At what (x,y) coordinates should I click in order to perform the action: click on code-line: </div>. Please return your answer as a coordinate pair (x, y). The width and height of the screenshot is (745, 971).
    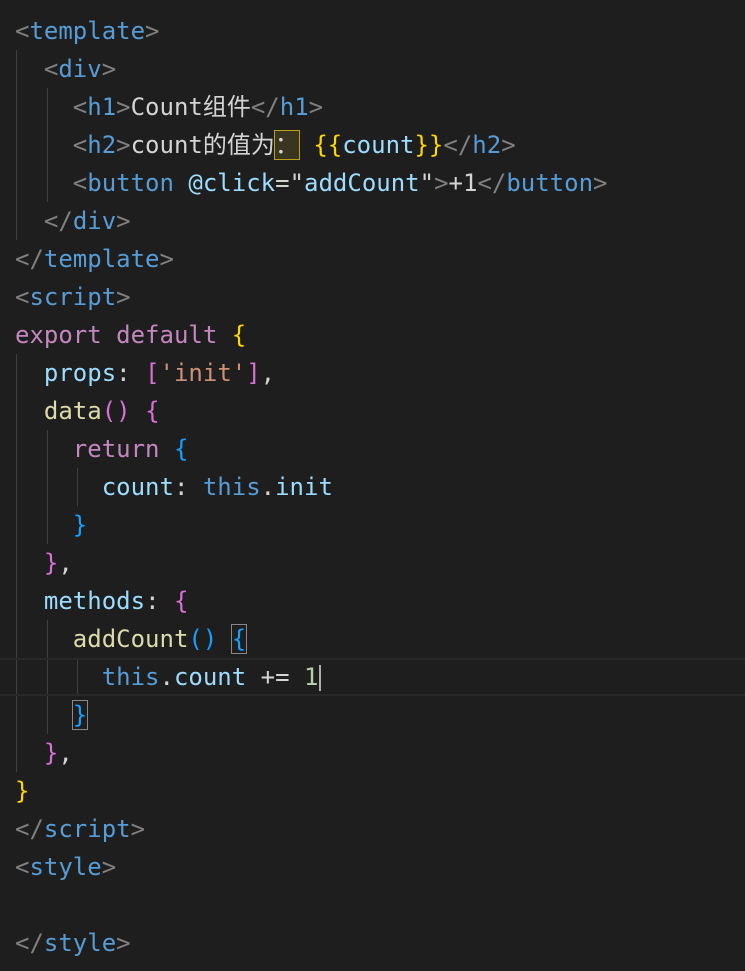
    Looking at the image, I should click on (73, 221).